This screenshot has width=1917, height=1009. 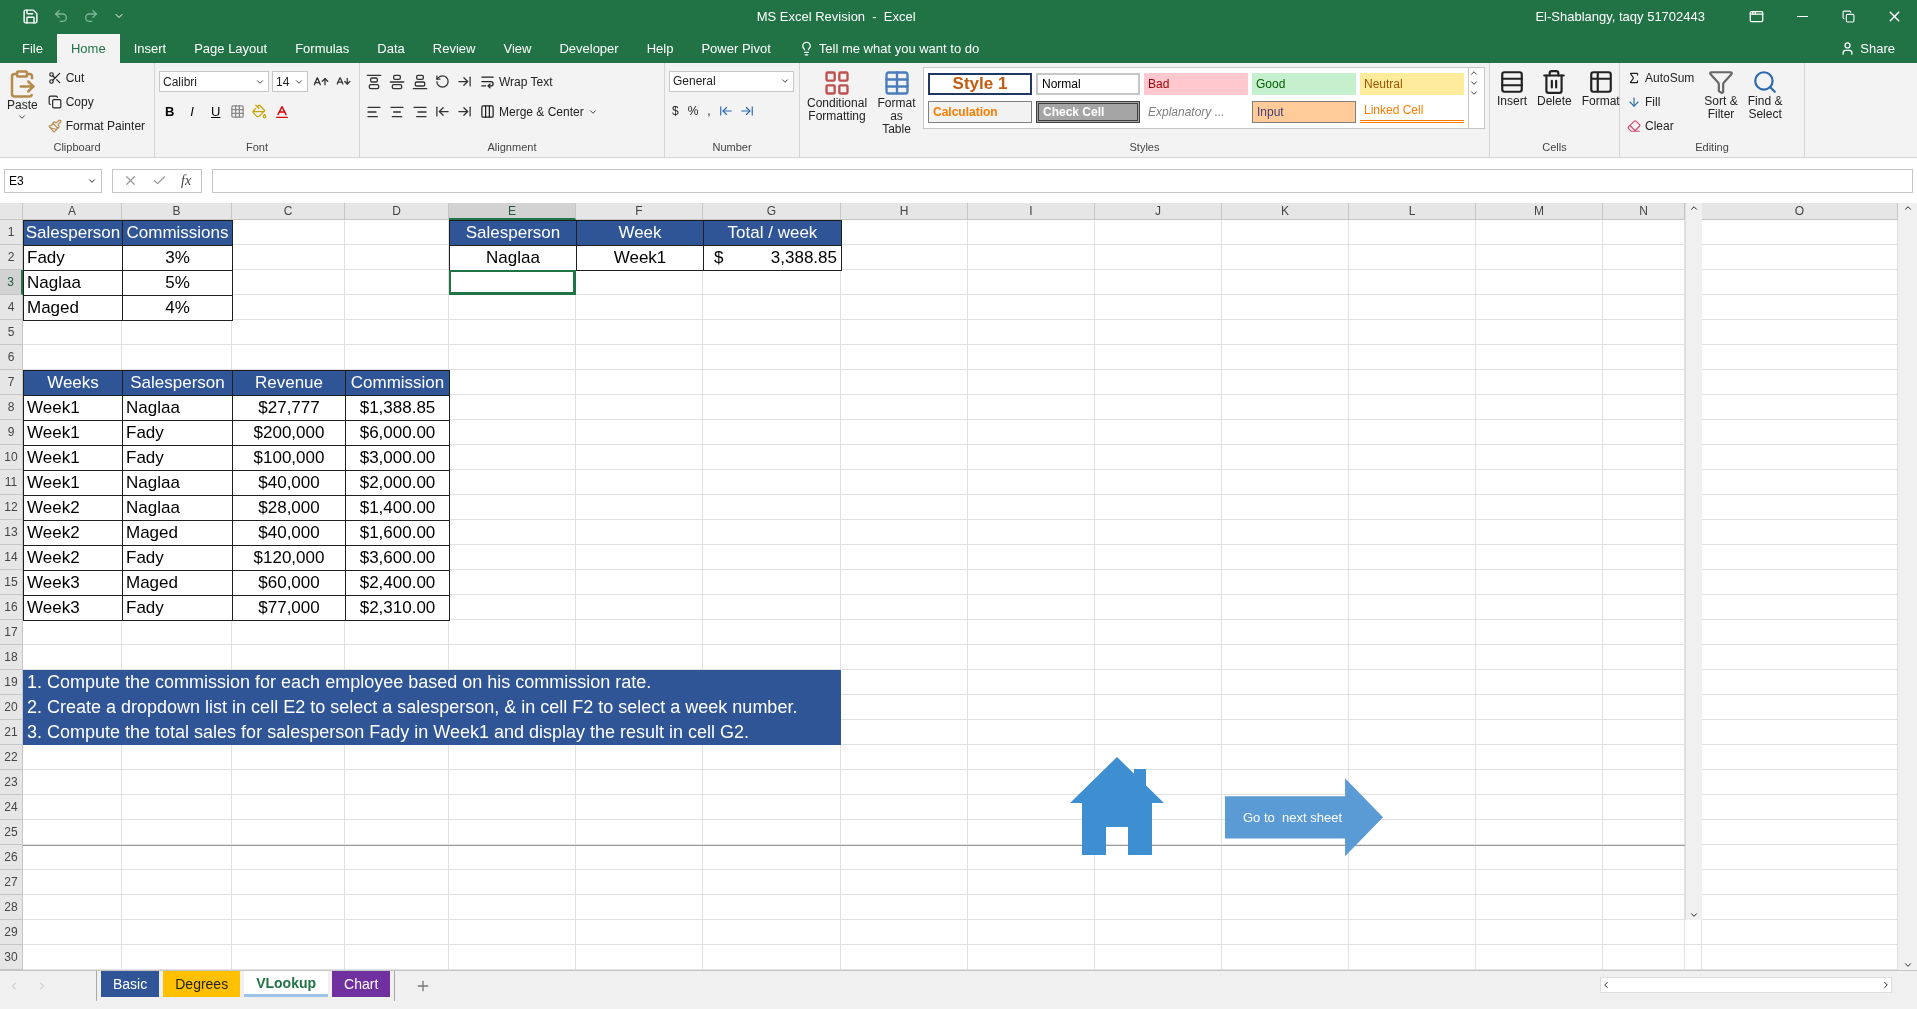 I want to click on delete-cells-button: Delete, so click(x=1554, y=103).